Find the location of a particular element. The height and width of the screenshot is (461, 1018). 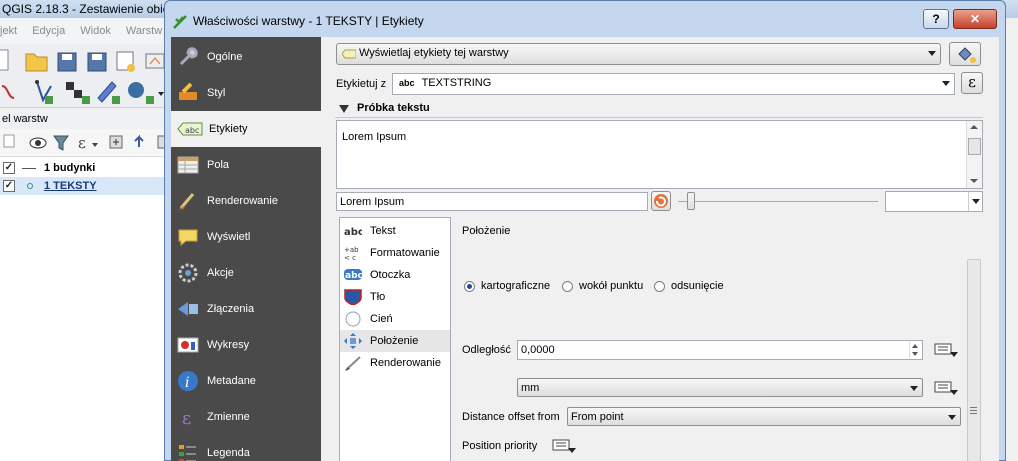

new-project-icon is located at coordinates (4, 60).